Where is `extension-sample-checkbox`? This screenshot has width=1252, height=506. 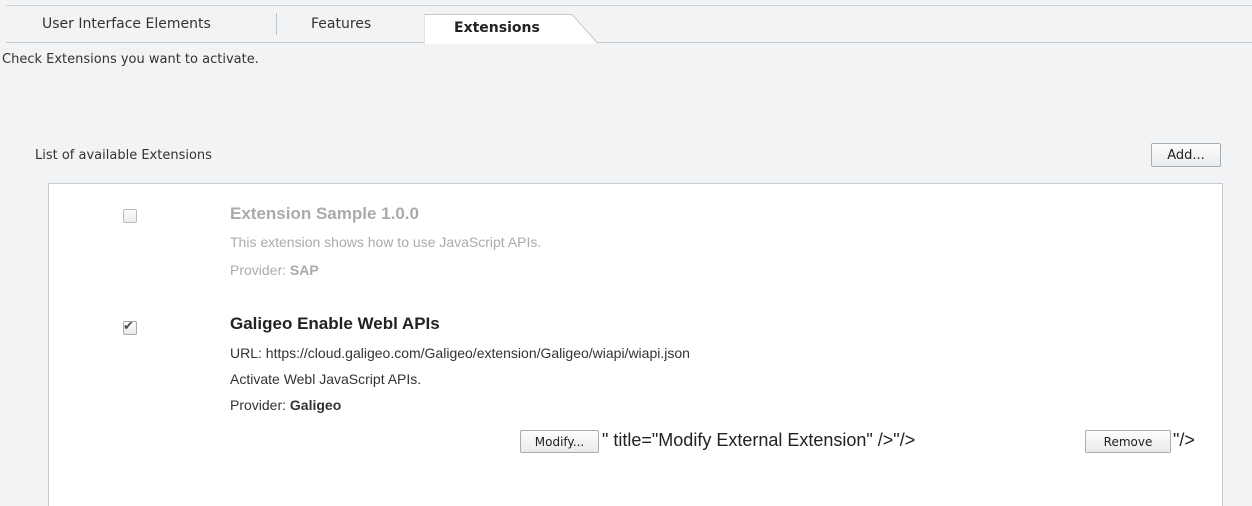
extension-sample-checkbox is located at coordinates (130, 216).